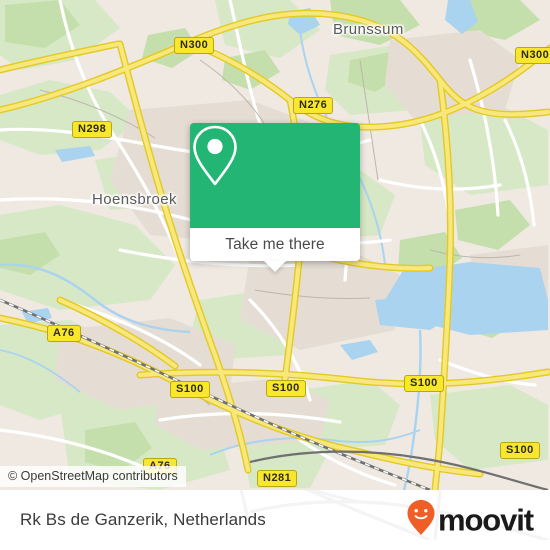 The image size is (550, 550). What do you see at coordinates (532, 55) in the screenshot?
I see `road-shield-n300-east: N300` at bounding box center [532, 55].